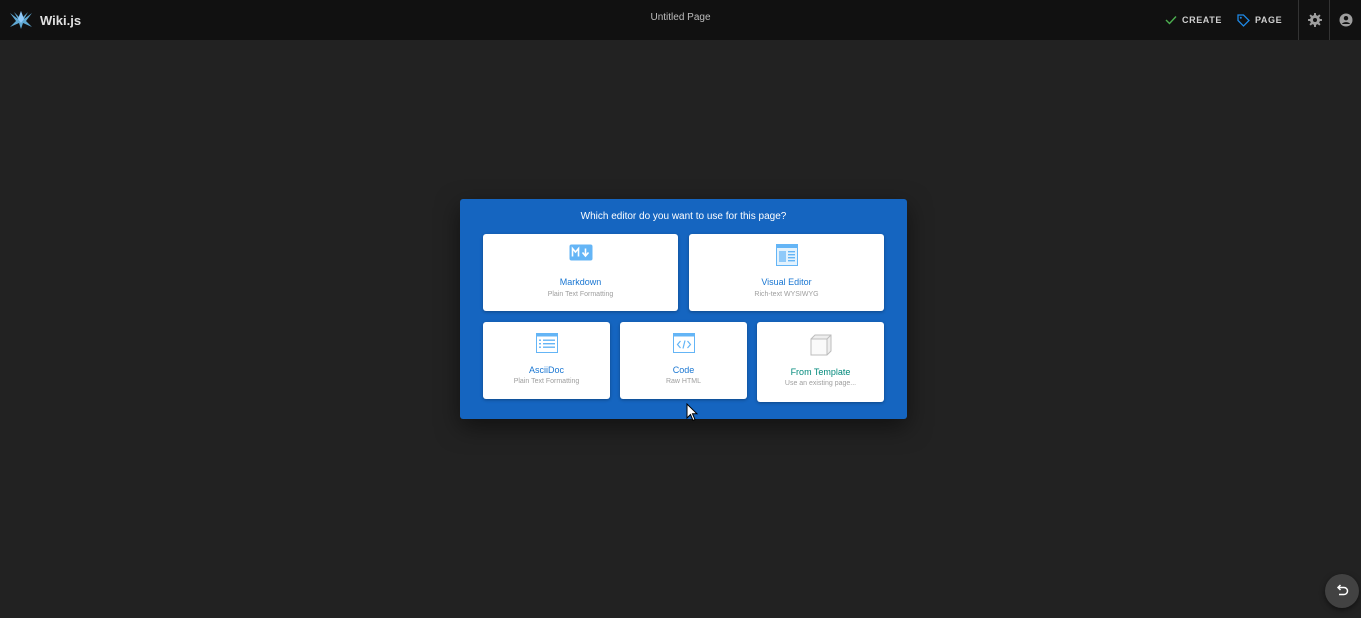 The width and height of the screenshot is (1361, 618). What do you see at coordinates (683, 360) in the screenshot?
I see `code-editor-card: Code Raw HTML` at bounding box center [683, 360].